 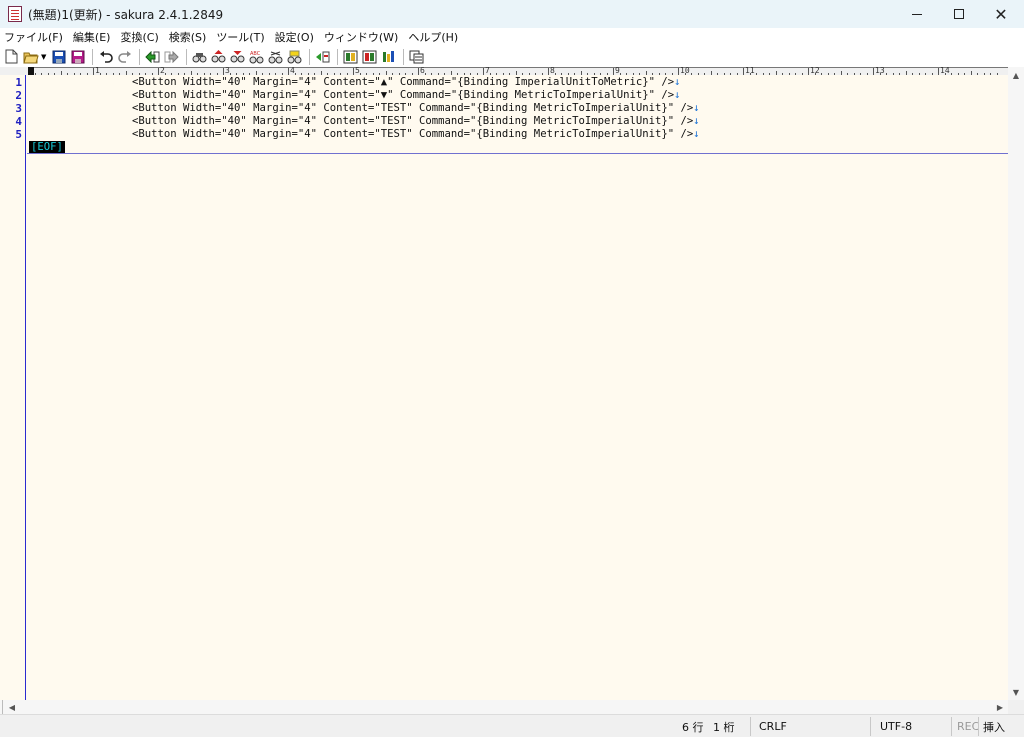 I want to click on save-all-icon, so click(x=77, y=57).